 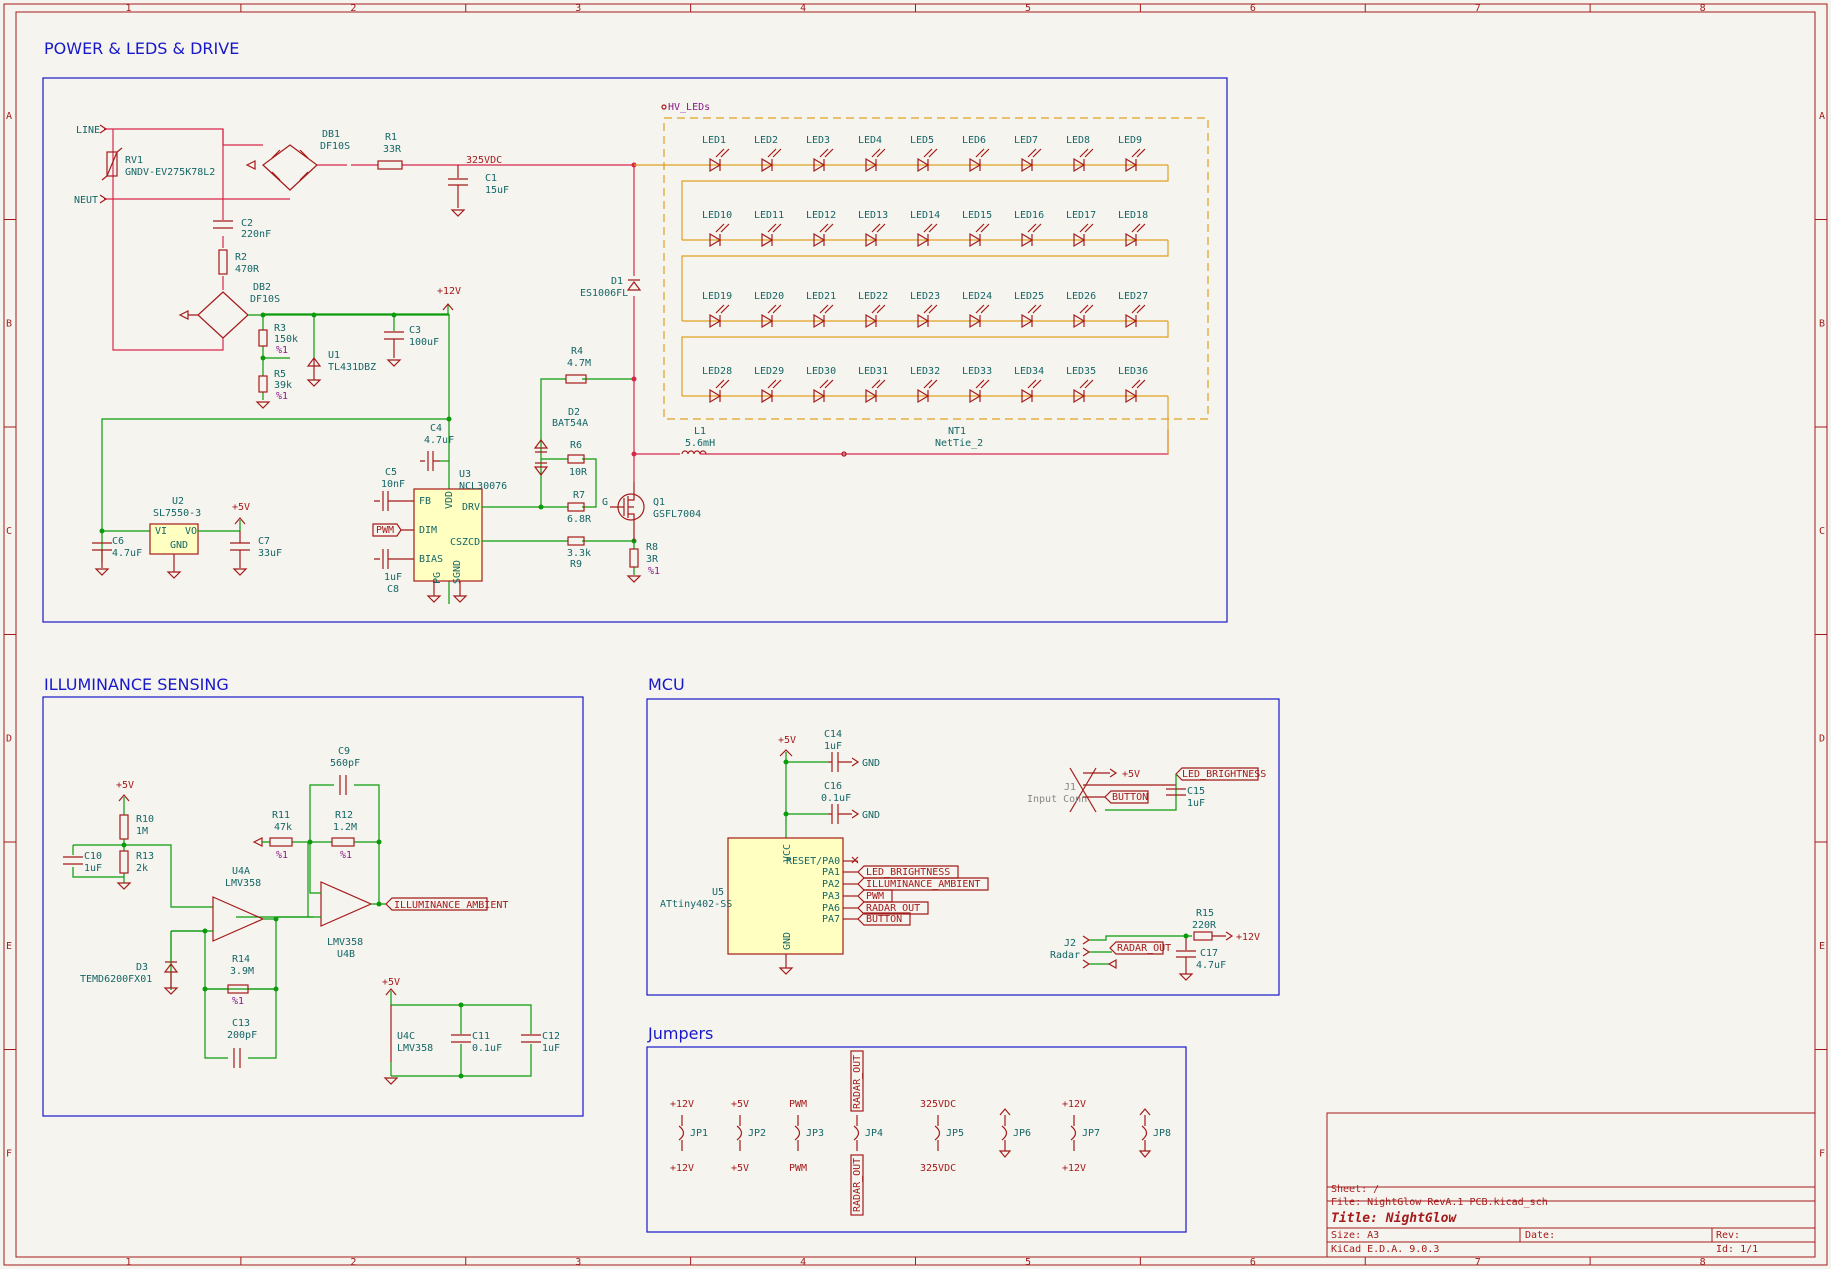 I want to click on jumper-net-top: 325VDC, so click(x=938, y=1104).